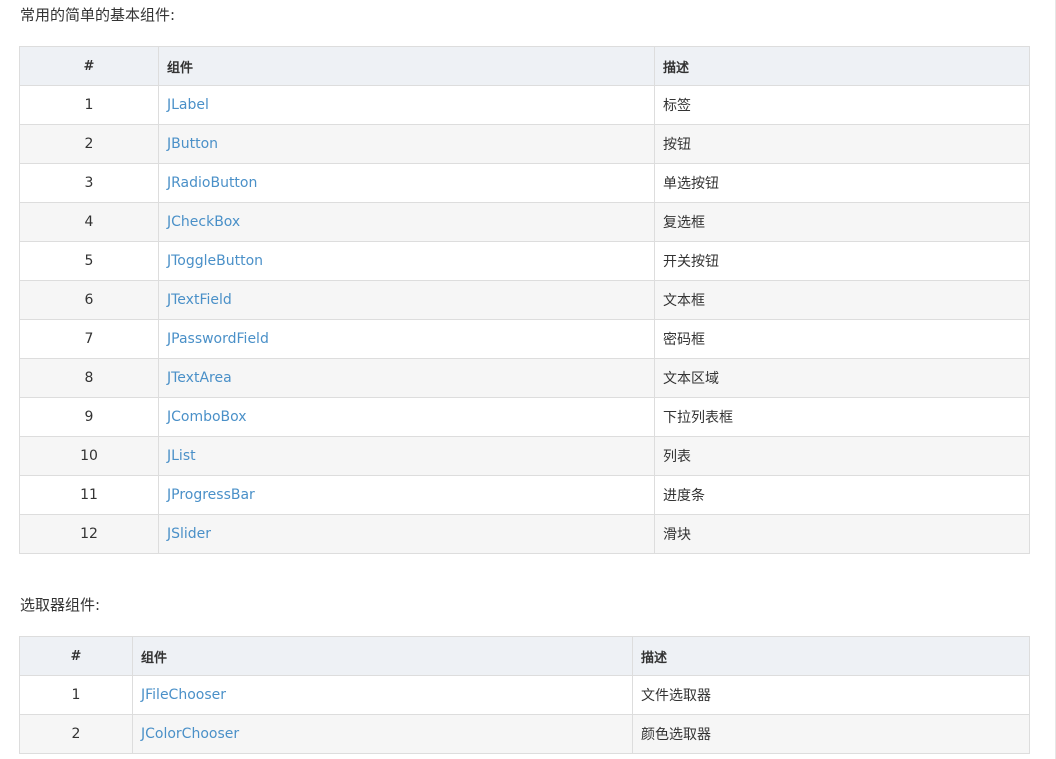  Describe the element at coordinates (406, 534) in the screenshot. I see `component-link: JSlider` at that location.